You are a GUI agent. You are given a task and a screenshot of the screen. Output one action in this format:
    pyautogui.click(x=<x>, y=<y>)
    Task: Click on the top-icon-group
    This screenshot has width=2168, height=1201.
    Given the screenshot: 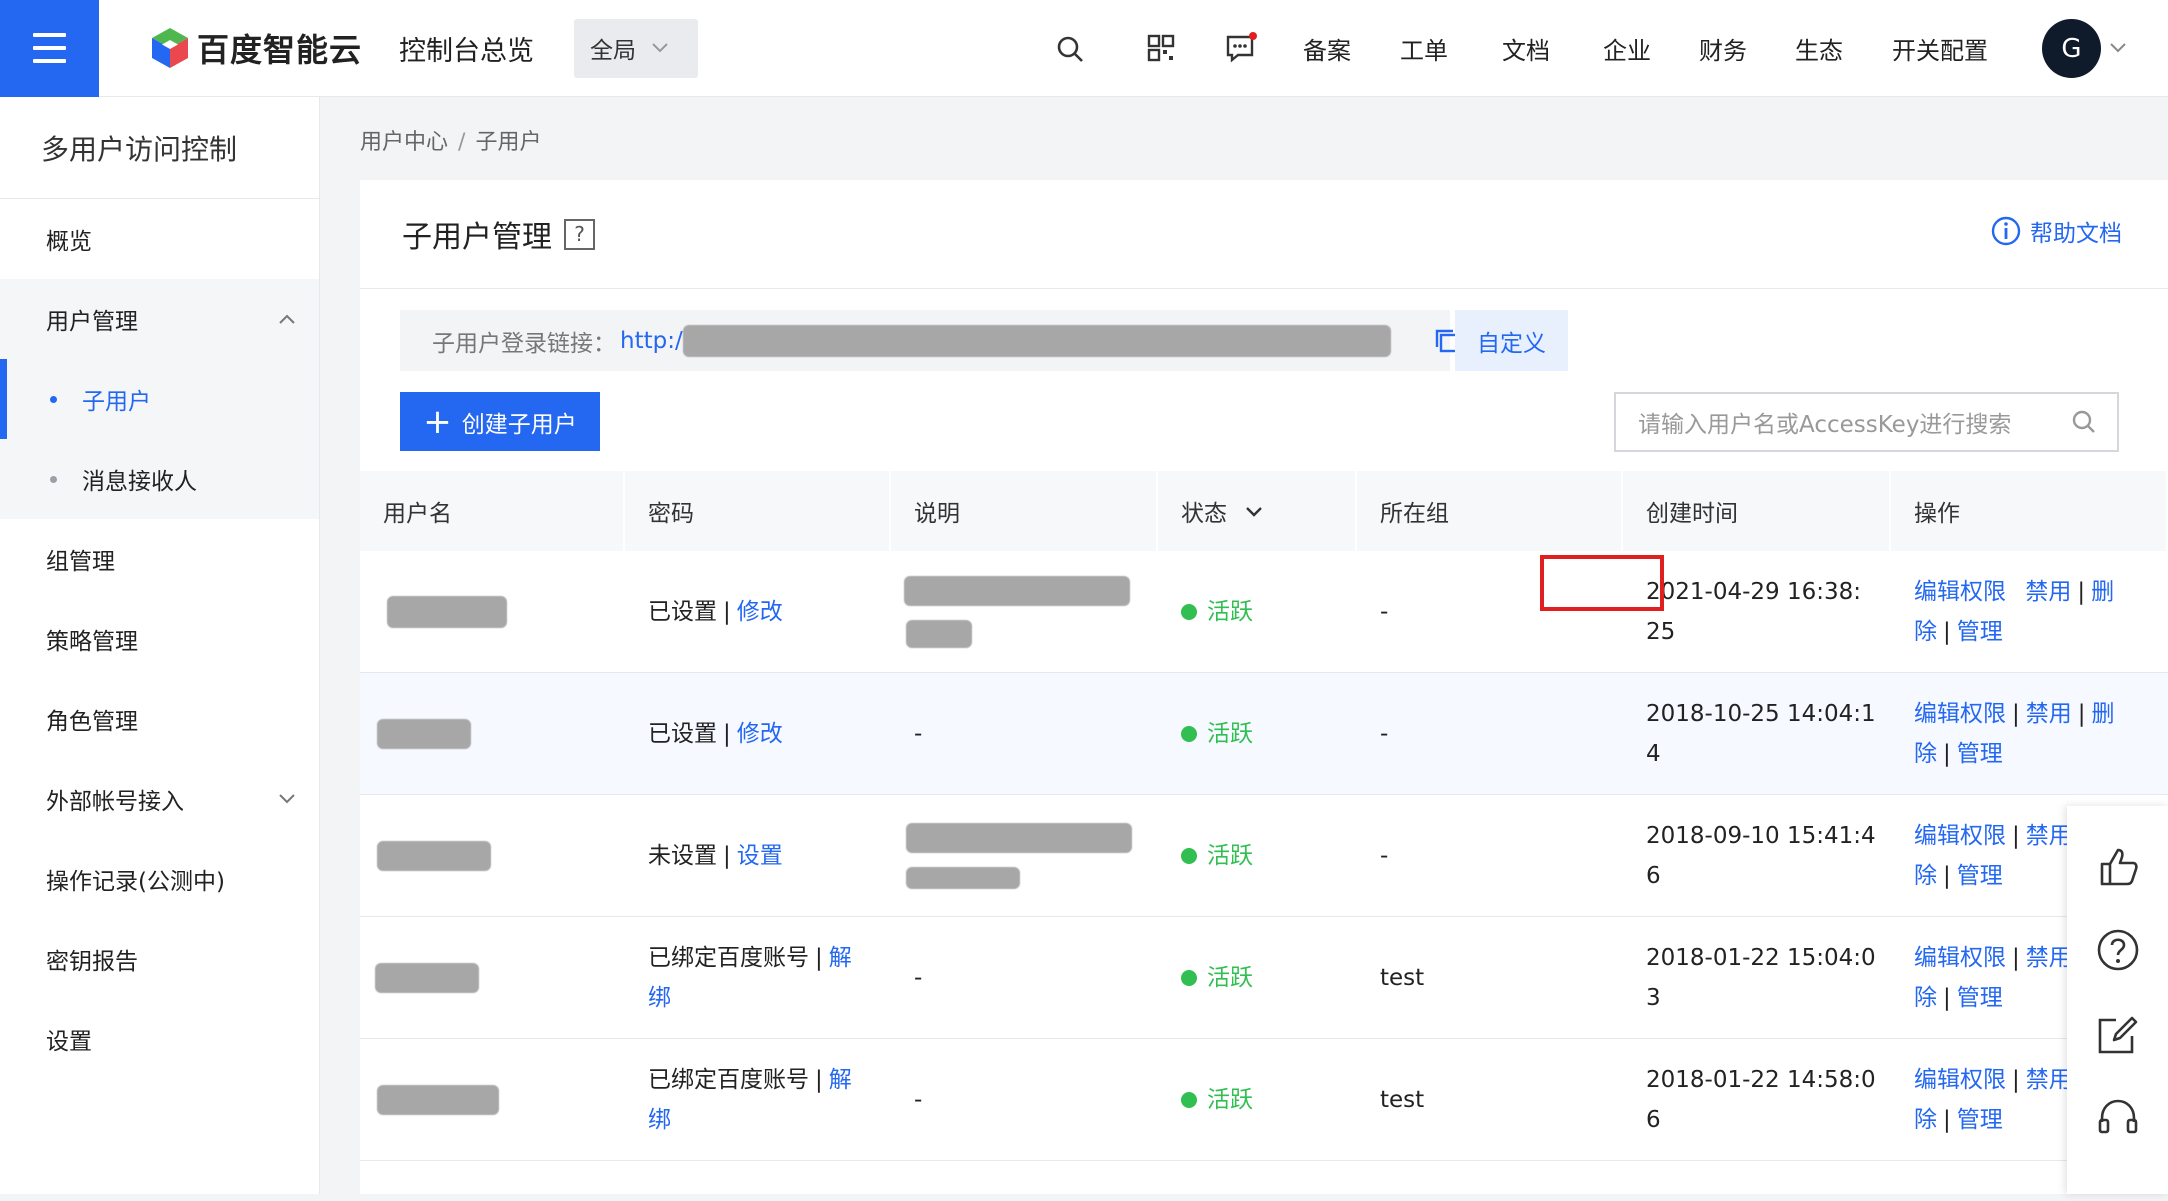 What is the action you would take?
    pyautogui.click(x=1070, y=48)
    